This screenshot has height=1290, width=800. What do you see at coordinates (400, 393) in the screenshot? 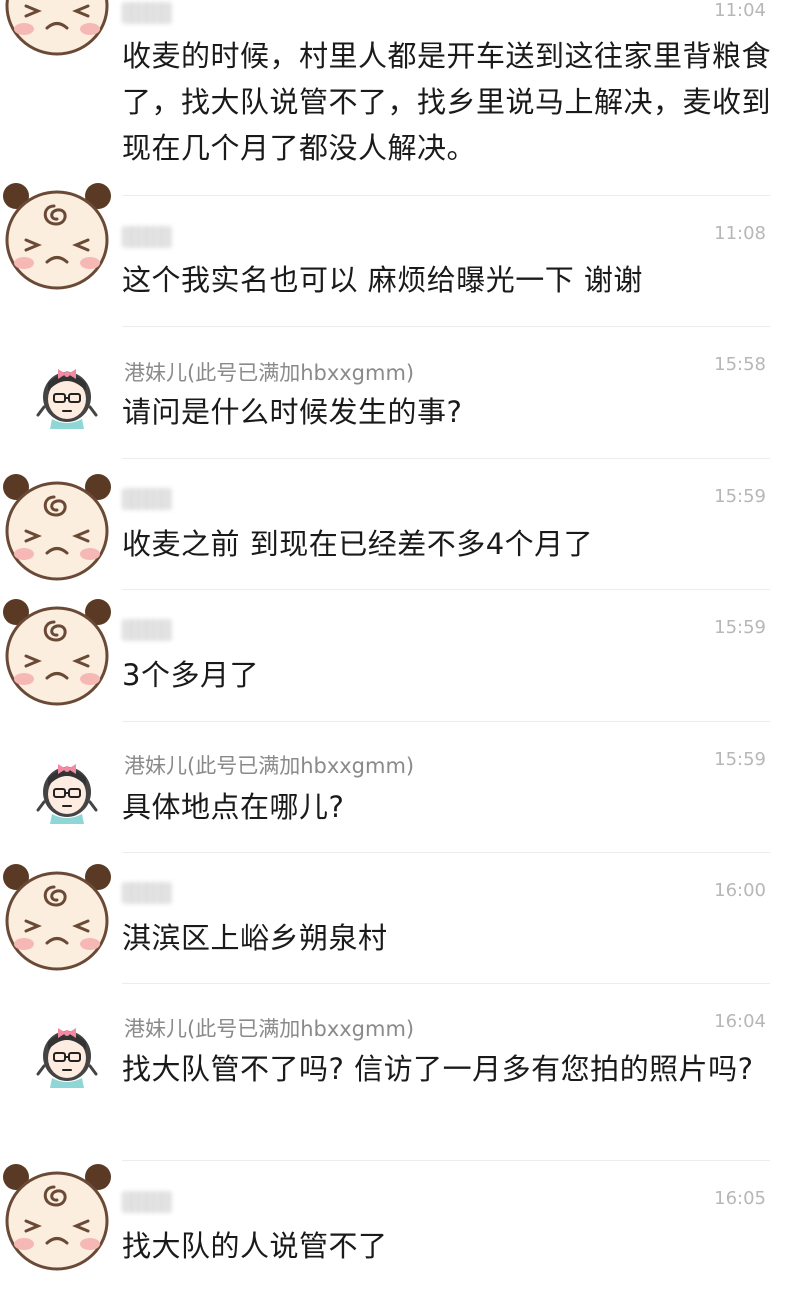
I see `message-item: 港妹儿(此号已满加hbxxgmm) 15:58 请问是什么时候发生的事?` at bounding box center [400, 393].